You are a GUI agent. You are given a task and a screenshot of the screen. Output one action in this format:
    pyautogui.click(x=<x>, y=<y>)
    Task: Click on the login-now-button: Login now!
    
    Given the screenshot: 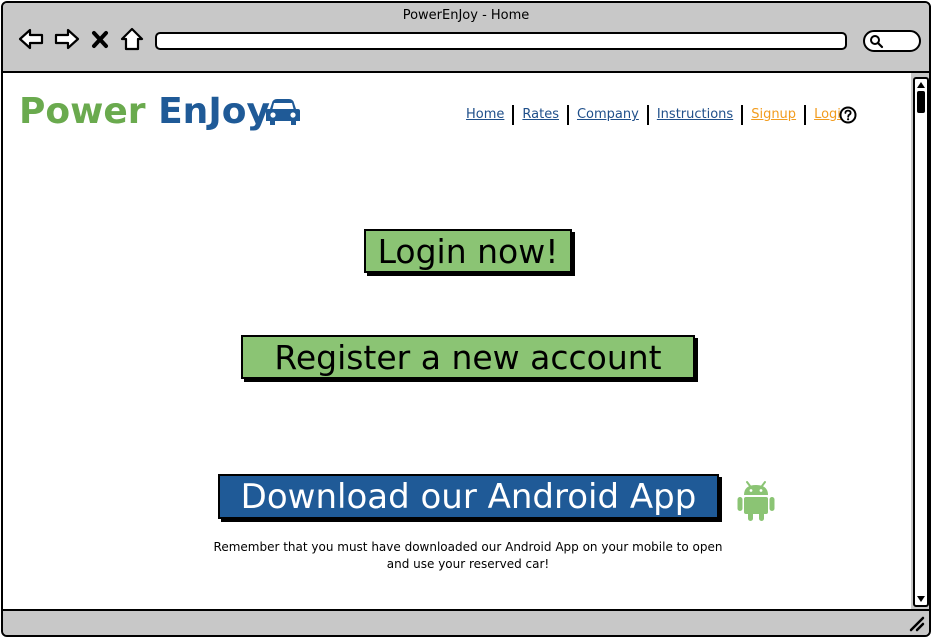 What is the action you would take?
    pyautogui.click(x=468, y=251)
    